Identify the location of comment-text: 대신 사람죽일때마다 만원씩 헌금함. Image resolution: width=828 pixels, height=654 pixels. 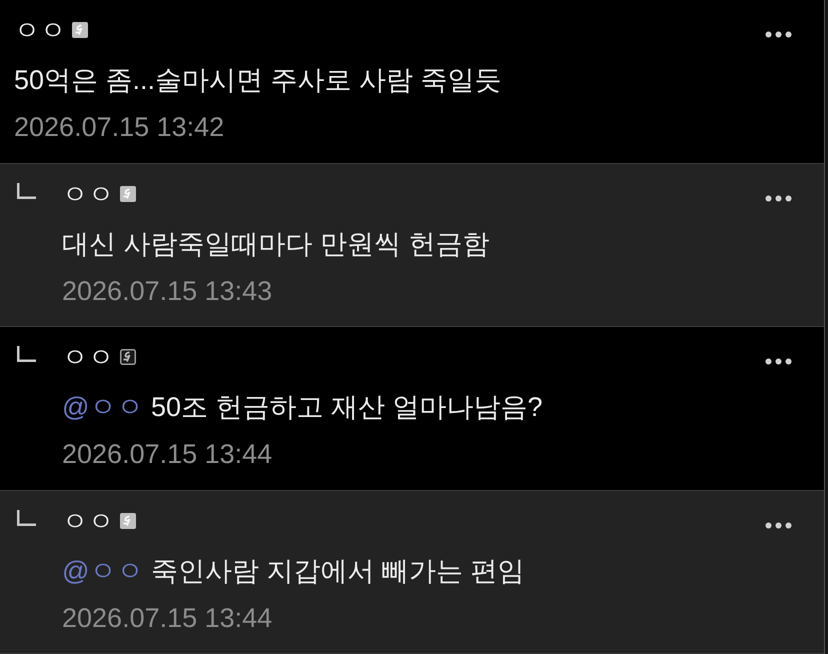
(276, 244).